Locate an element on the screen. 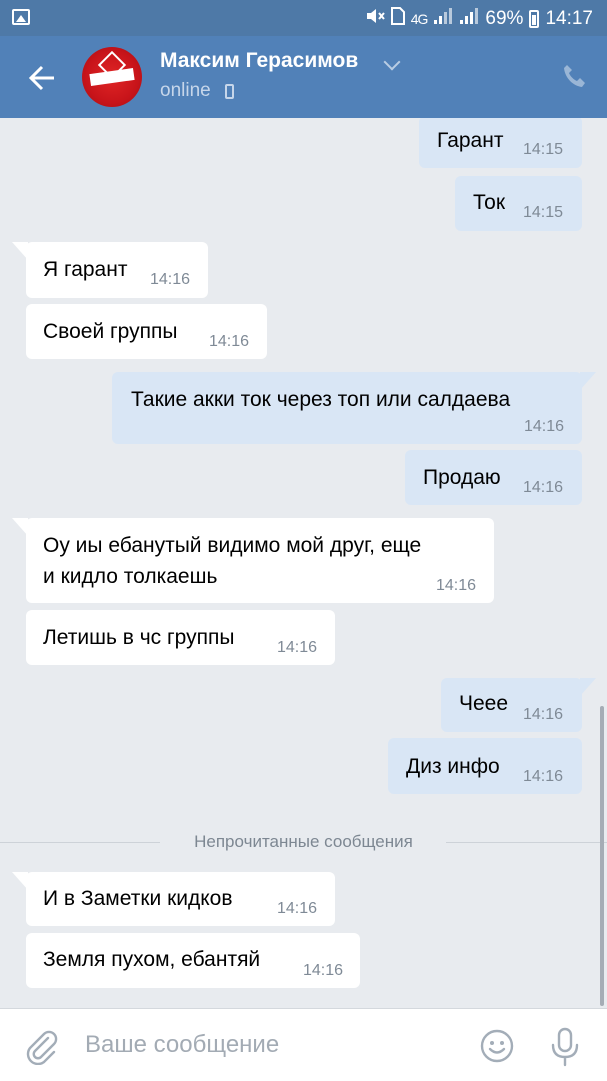 Image resolution: width=607 pixels, height=1081 pixels. signal-icon is located at coordinates (443, 19).